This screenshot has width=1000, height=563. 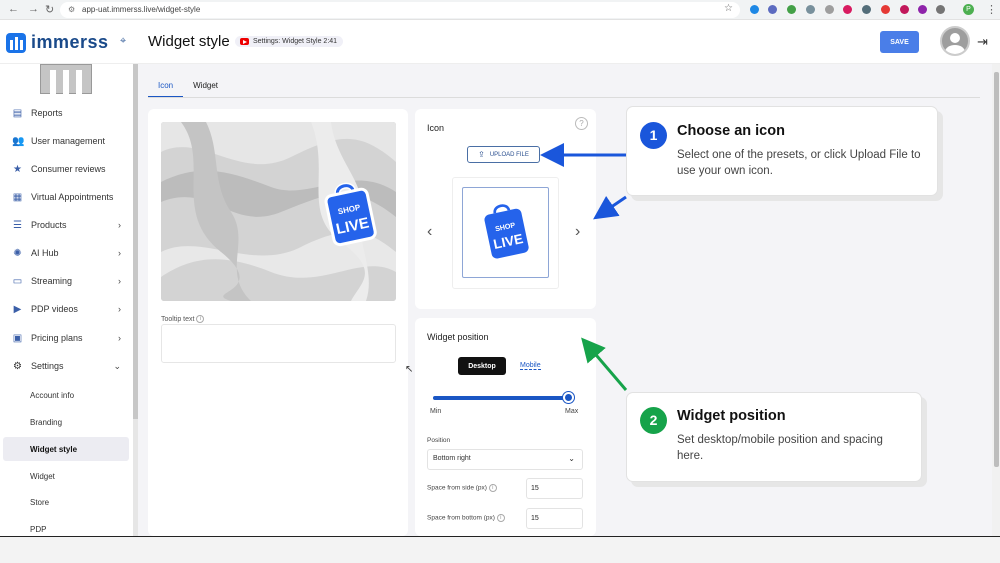 What do you see at coordinates (653, 420) in the screenshot?
I see `callout-number-2: 2` at bounding box center [653, 420].